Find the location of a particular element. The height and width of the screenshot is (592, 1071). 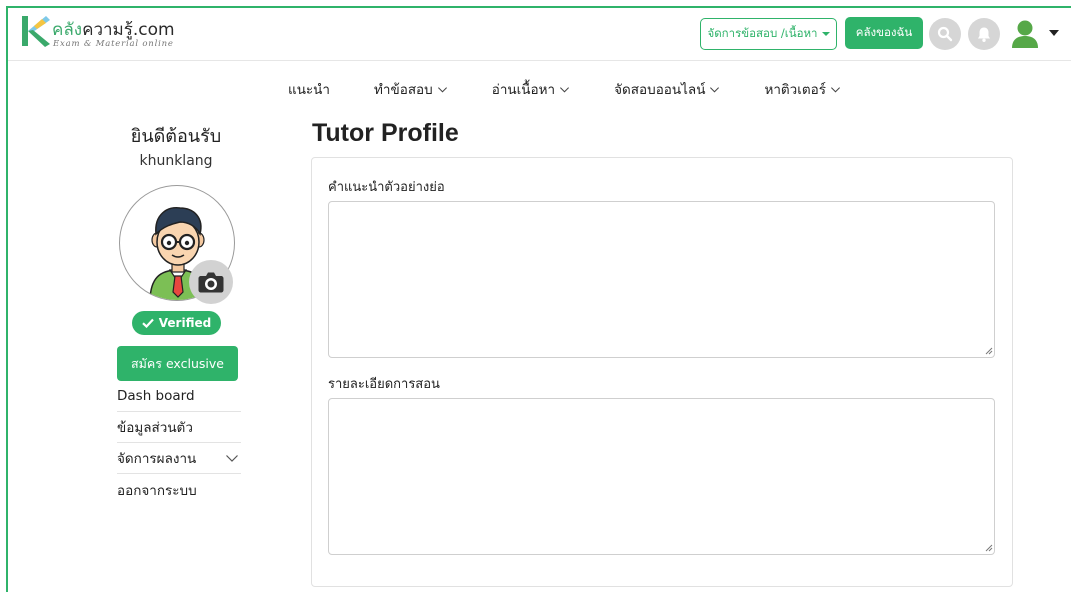

logo-part-1: คลัง is located at coordinates (67, 30).